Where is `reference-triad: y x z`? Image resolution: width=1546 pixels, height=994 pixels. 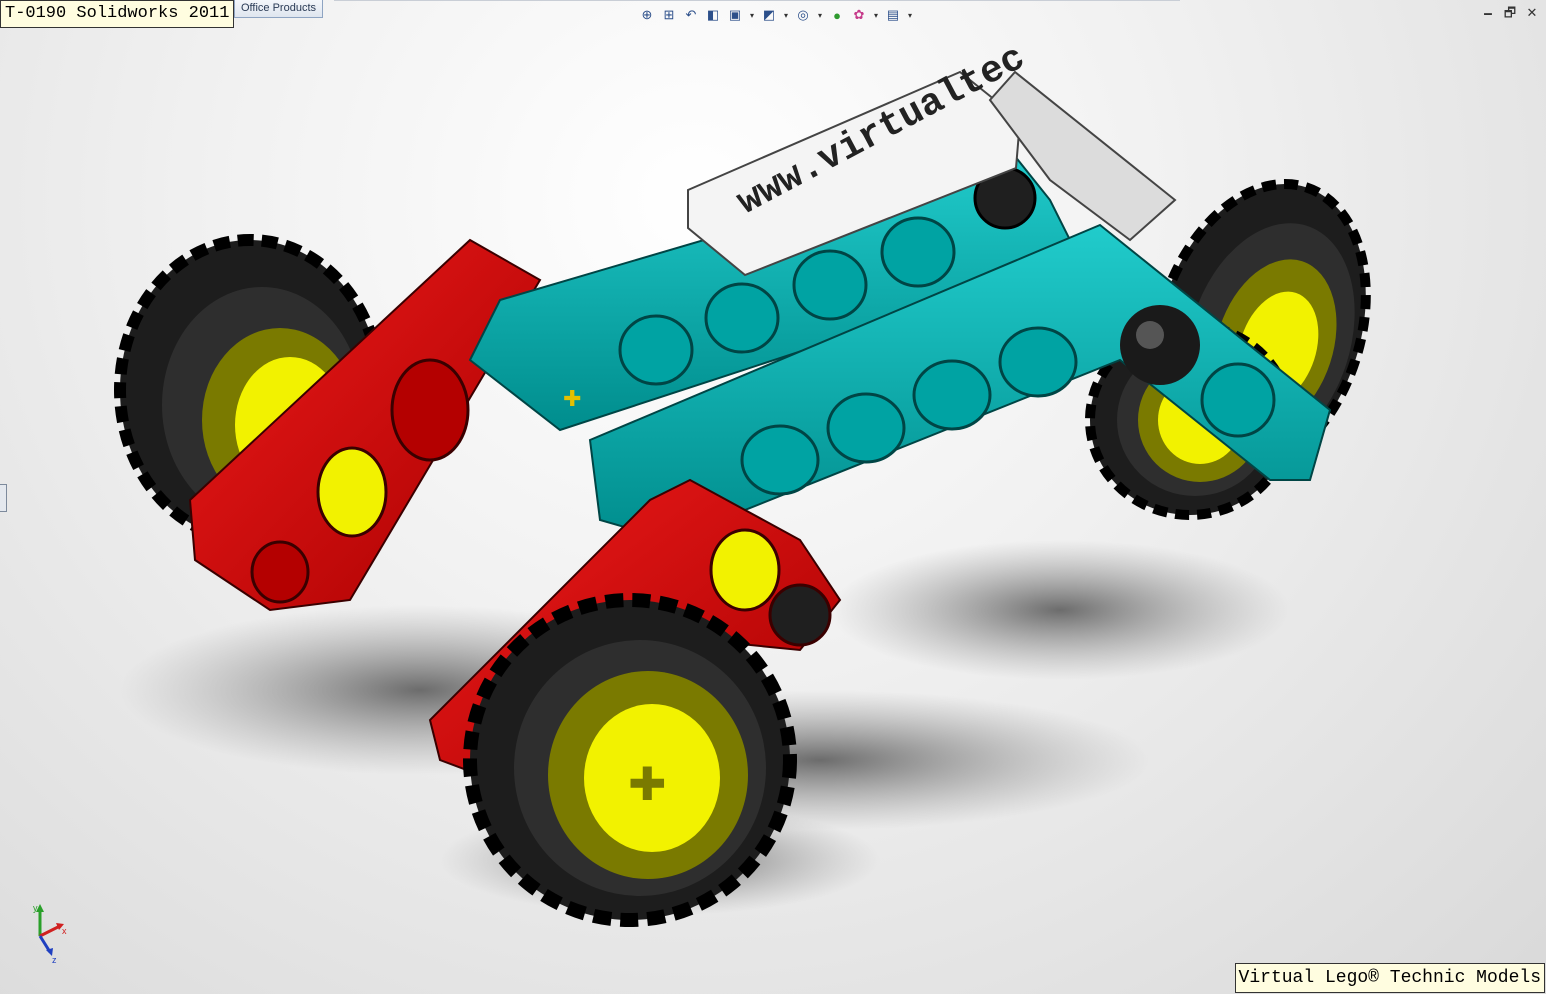 reference-triad: y x z is located at coordinates (50, 933).